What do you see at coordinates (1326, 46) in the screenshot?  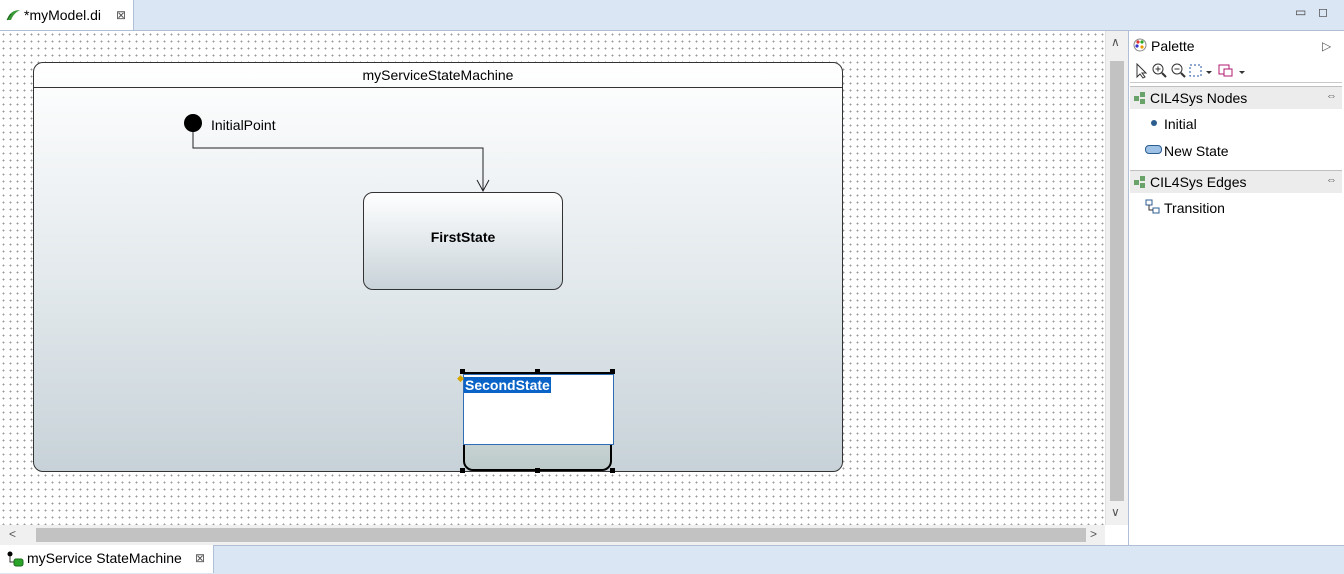 I see `palette-collapse-icon: ▷` at bounding box center [1326, 46].